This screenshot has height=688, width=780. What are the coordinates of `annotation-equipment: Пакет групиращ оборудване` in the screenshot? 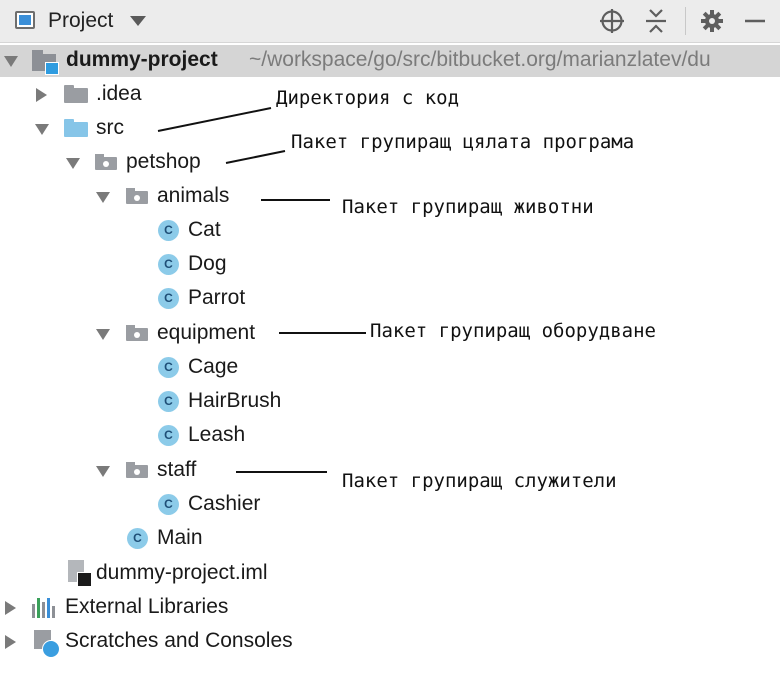 It's located at (513, 331).